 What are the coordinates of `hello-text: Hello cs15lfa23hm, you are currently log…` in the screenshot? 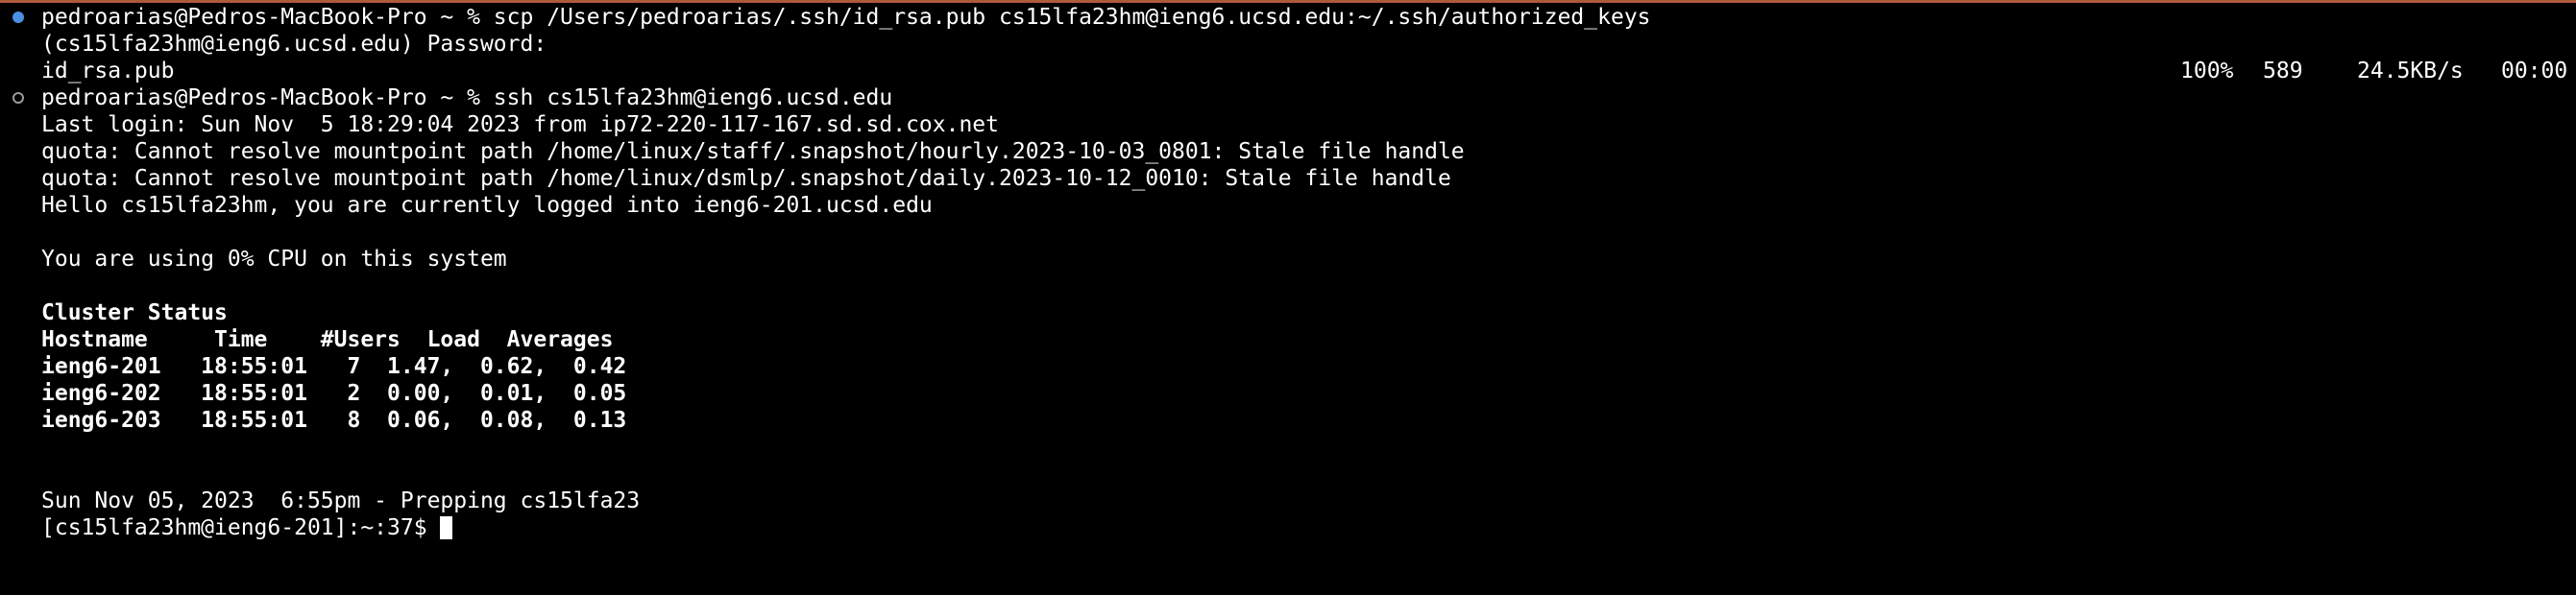 It's located at (487, 206).